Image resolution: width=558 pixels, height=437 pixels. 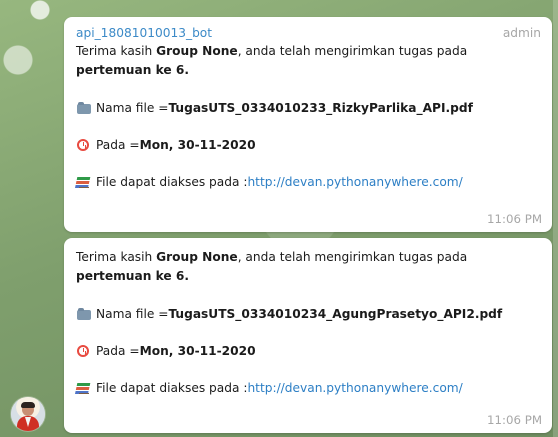 What do you see at coordinates (308, 34) in the screenshot?
I see `message-header: api_18081010013_bot admin` at bounding box center [308, 34].